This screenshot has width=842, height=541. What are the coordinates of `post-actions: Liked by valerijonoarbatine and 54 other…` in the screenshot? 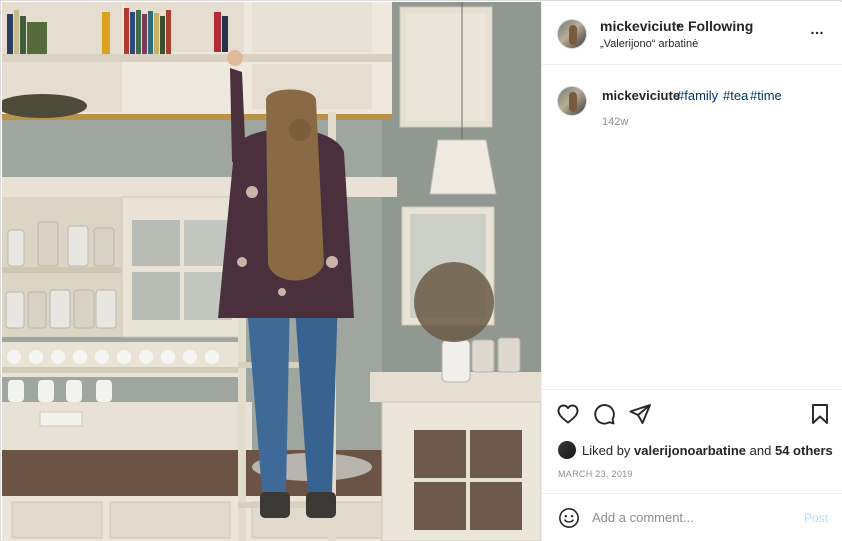 It's located at (692, 441).